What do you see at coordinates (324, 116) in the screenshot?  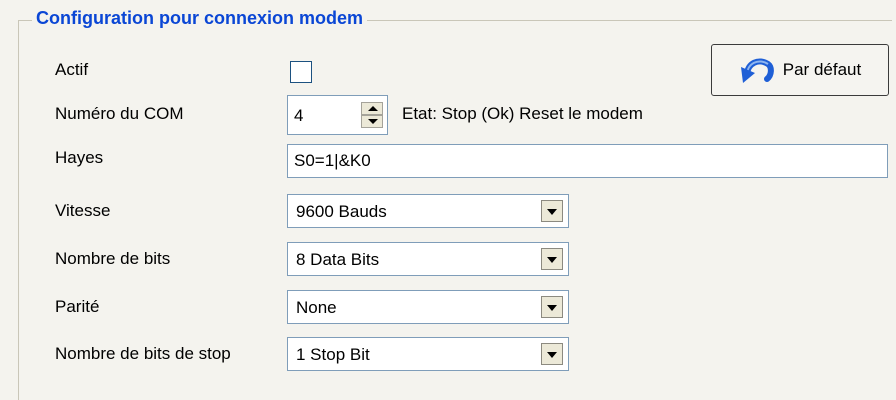 I see `com-input` at bounding box center [324, 116].